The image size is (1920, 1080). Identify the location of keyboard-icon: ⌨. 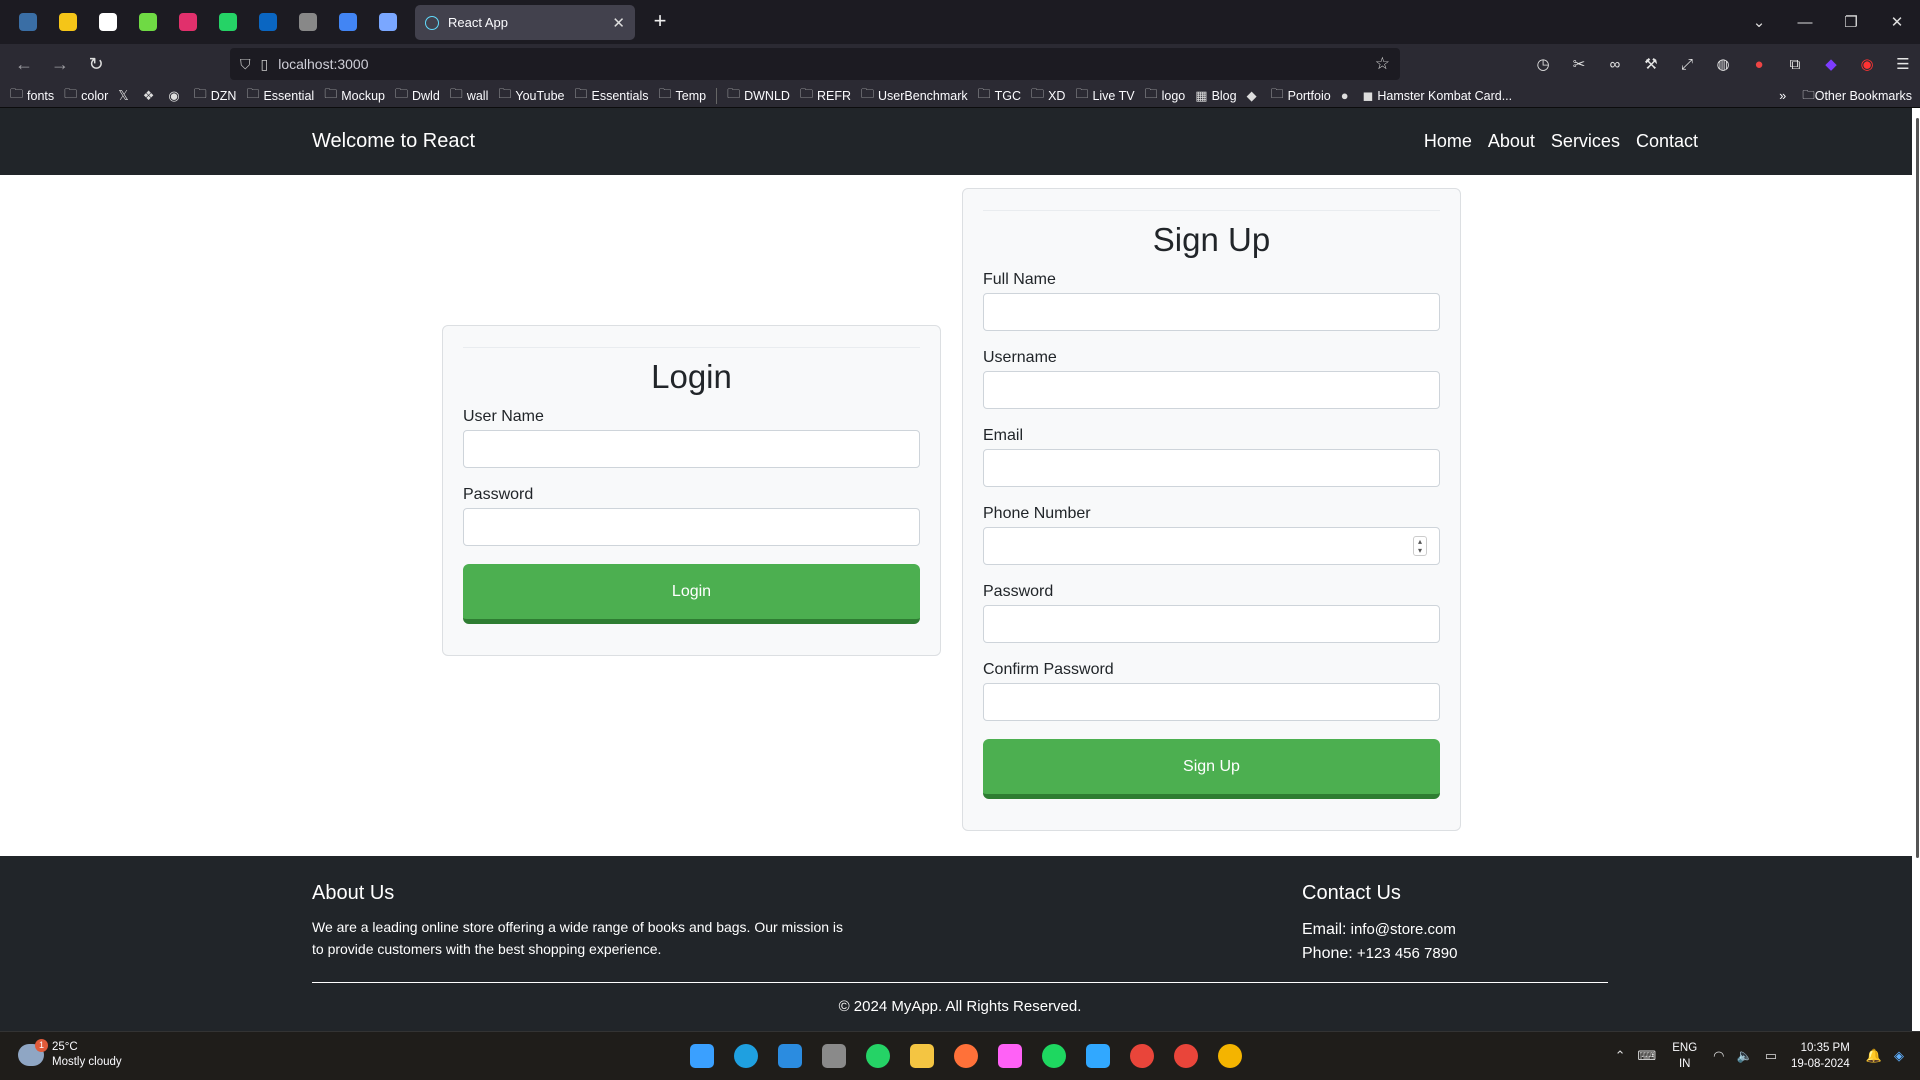
(1646, 1056).